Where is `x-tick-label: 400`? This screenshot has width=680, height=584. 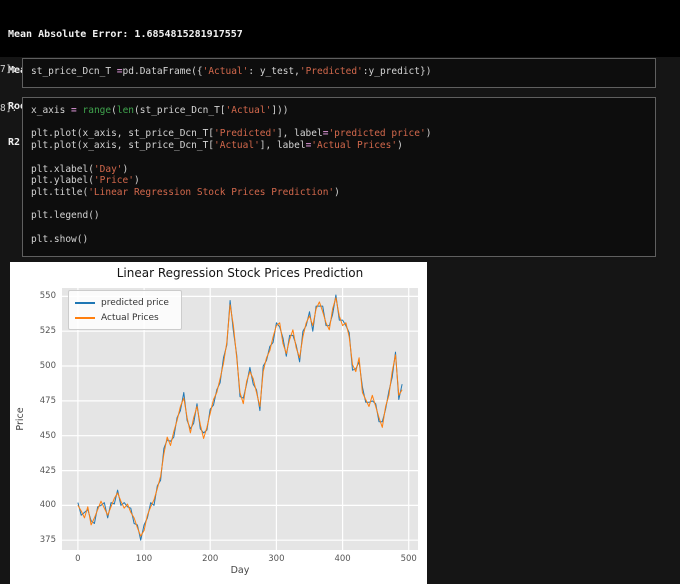
x-tick-label: 400 is located at coordinates (342, 559).